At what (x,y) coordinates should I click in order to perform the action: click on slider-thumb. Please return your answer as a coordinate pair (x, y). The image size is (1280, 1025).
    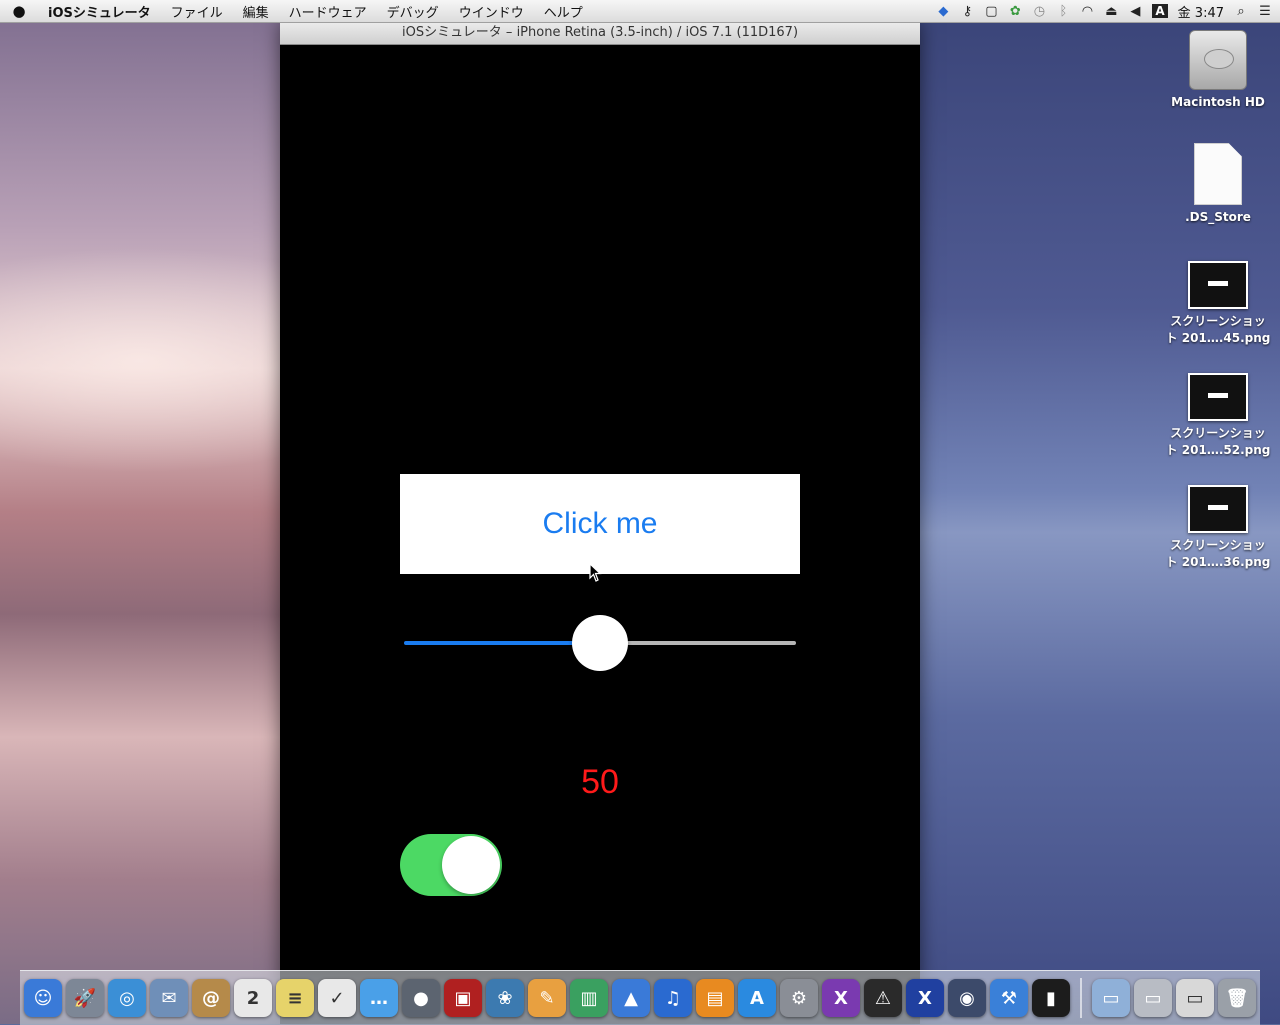
    Looking at the image, I should click on (600, 643).